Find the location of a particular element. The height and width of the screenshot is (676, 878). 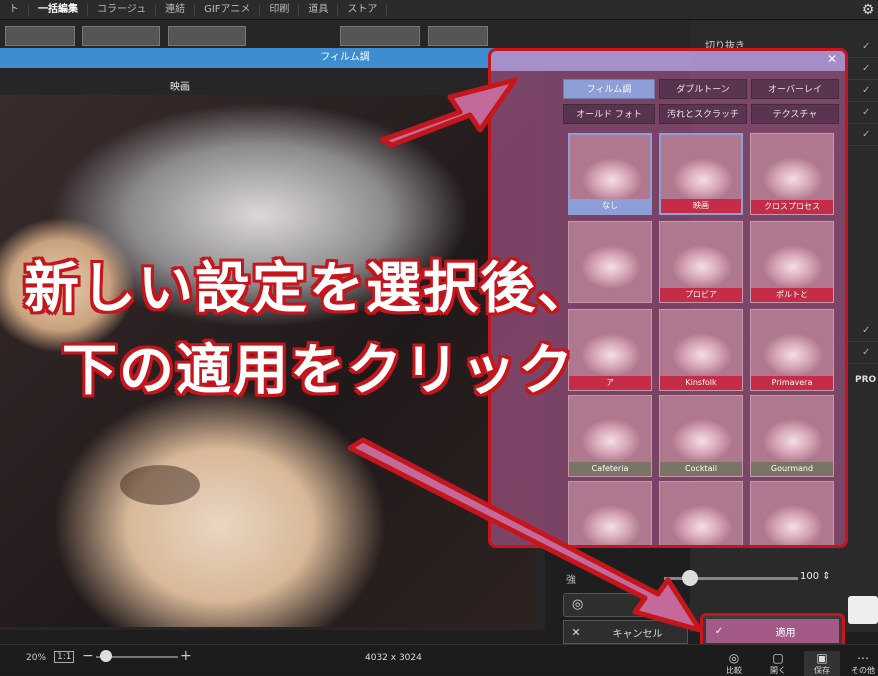

preset-tile-selected: 映画 is located at coordinates (701, 174).